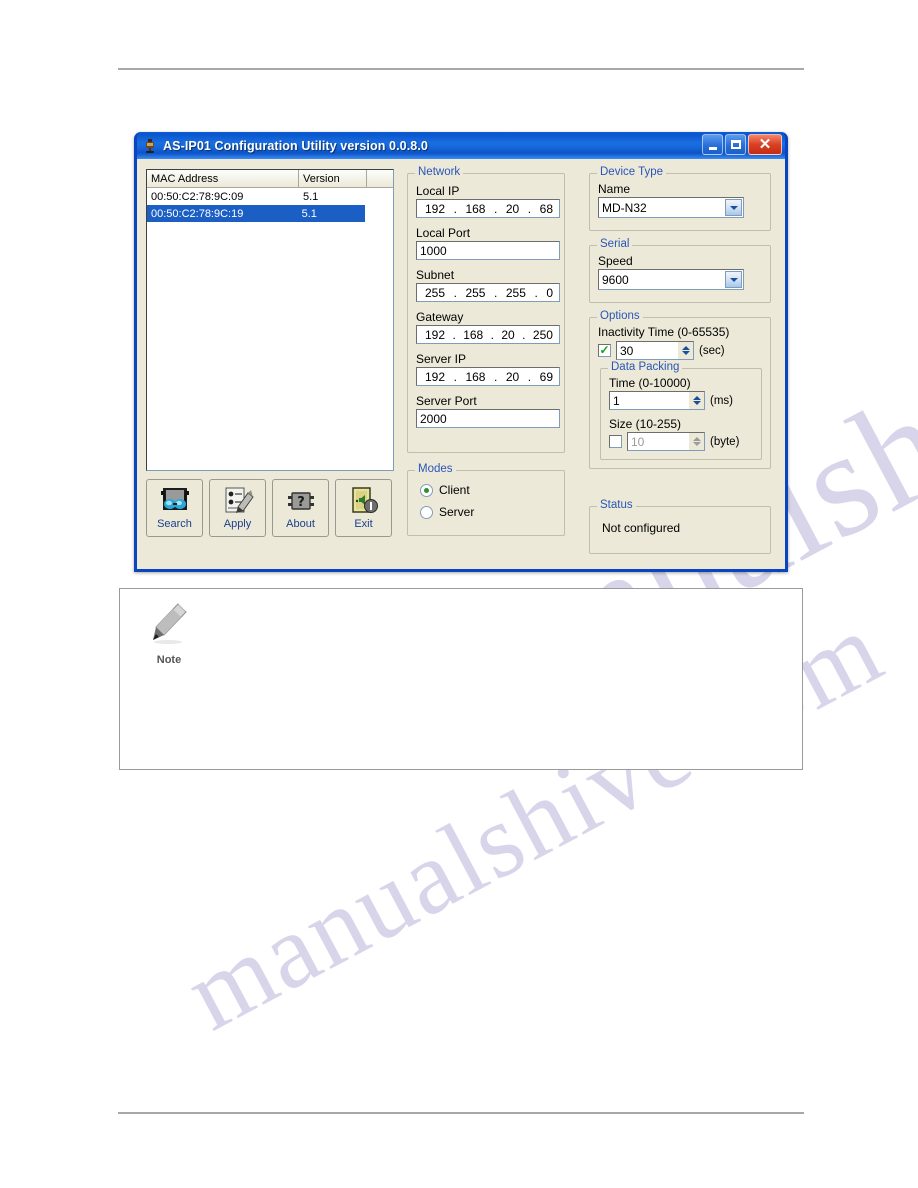 This screenshot has height=1188, width=918. Describe the element at coordinates (197, 213) in the screenshot. I see `cell-mac: 00:50:C2:78:9C:19` at that location.